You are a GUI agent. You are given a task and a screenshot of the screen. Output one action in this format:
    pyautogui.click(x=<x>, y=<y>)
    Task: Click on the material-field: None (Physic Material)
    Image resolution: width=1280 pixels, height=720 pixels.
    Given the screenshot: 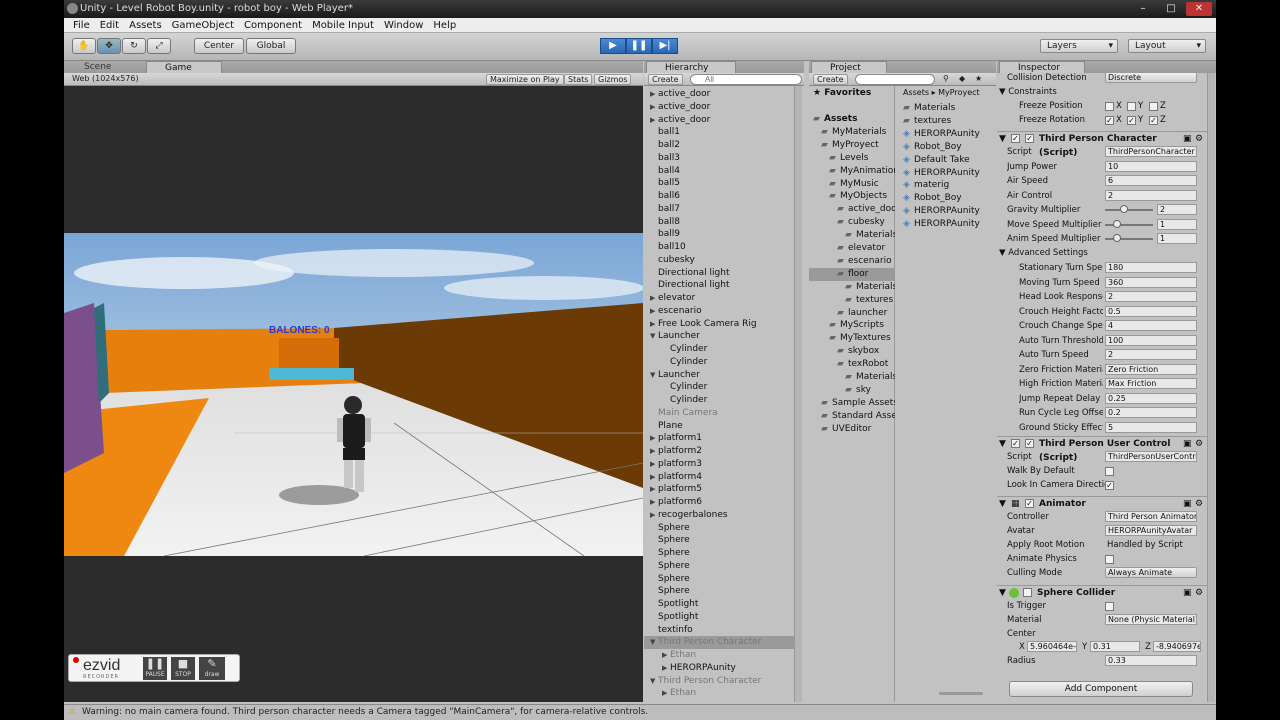 What is the action you would take?
    pyautogui.click(x=1151, y=619)
    